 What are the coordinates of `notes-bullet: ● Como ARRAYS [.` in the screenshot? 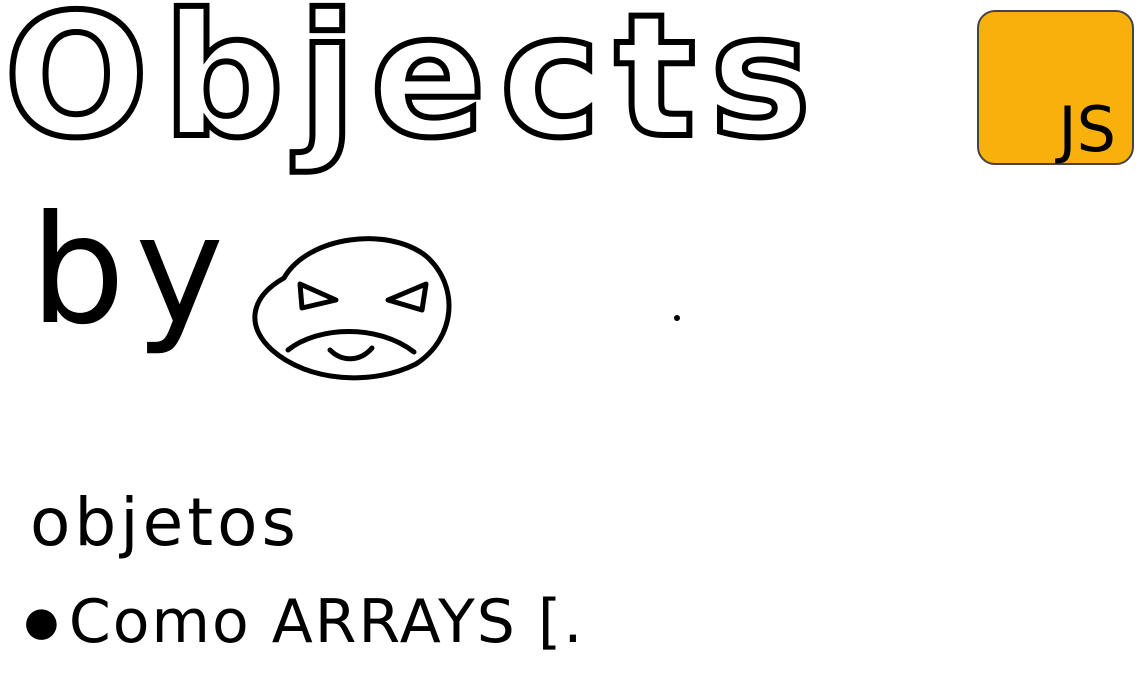 It's located at (304, 622).